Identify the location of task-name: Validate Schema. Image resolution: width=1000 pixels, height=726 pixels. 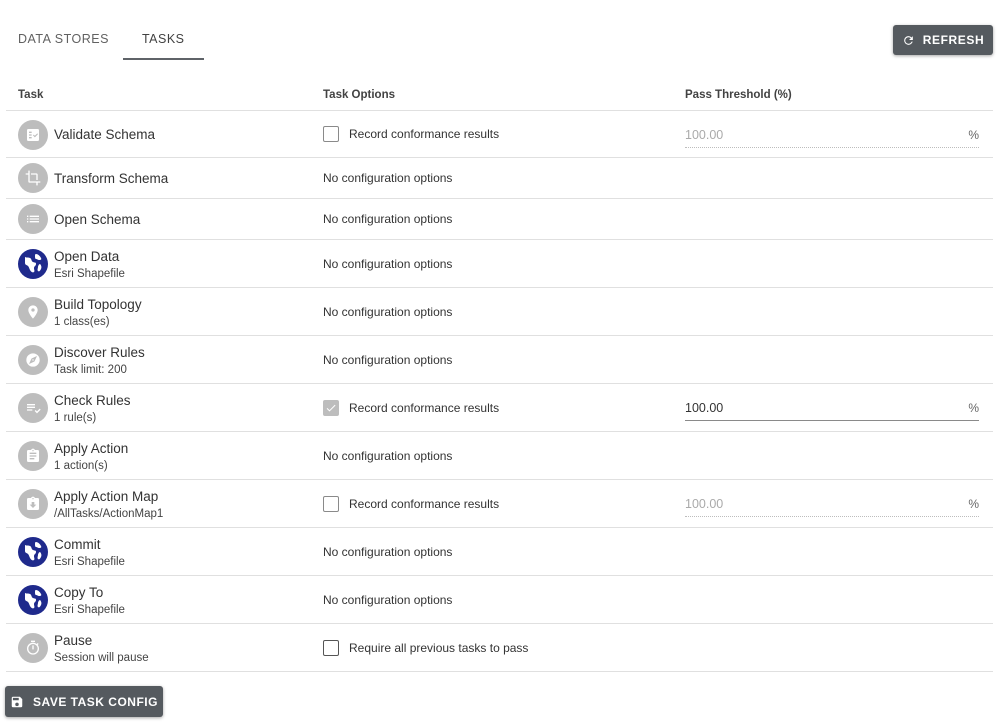
(105, 134).